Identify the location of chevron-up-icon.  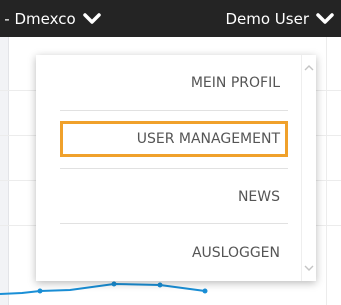
(309, 68).